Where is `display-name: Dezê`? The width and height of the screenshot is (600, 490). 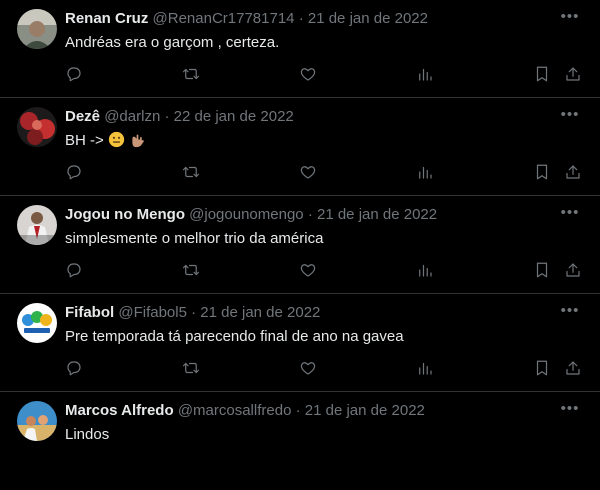 display-name: Dezê is located at coordinates (82, 116).